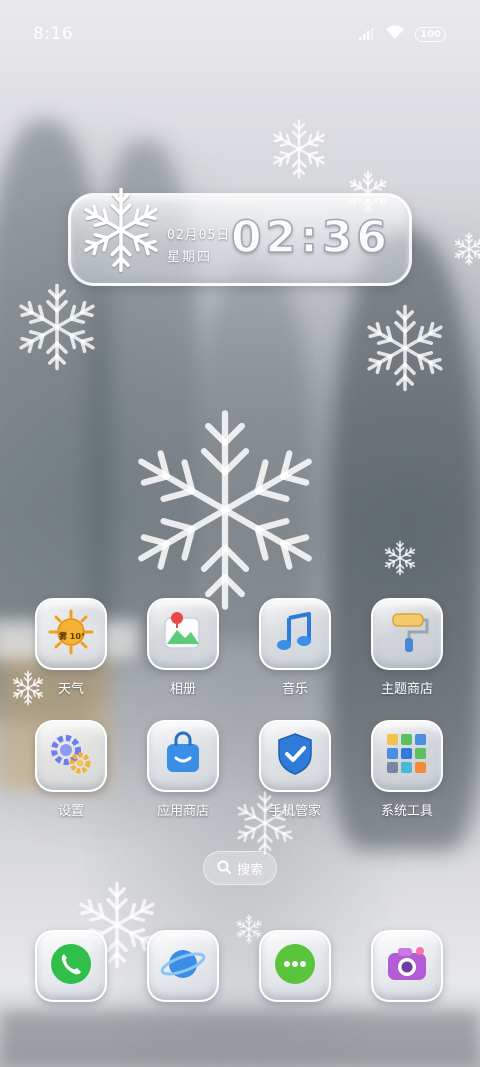  Describe the element at coordinates (224, 868) in the screenshot. I see `search-icon` at that location.